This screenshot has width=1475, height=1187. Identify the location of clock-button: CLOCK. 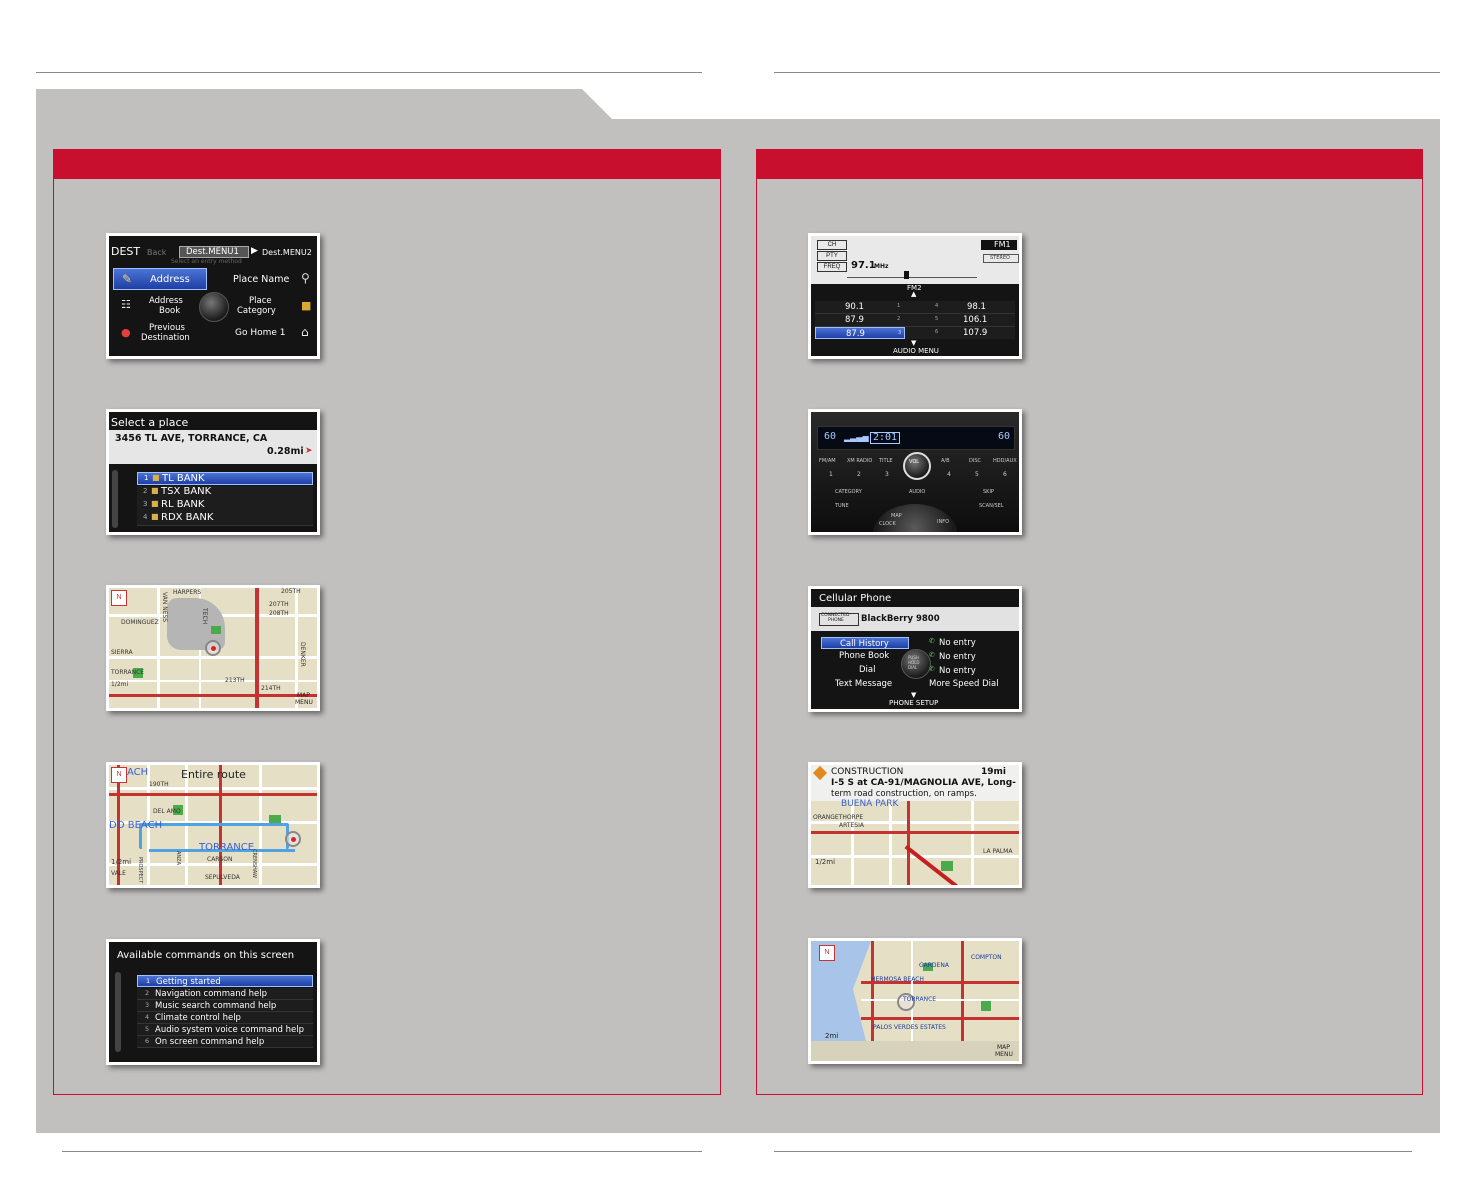
(887, 524).